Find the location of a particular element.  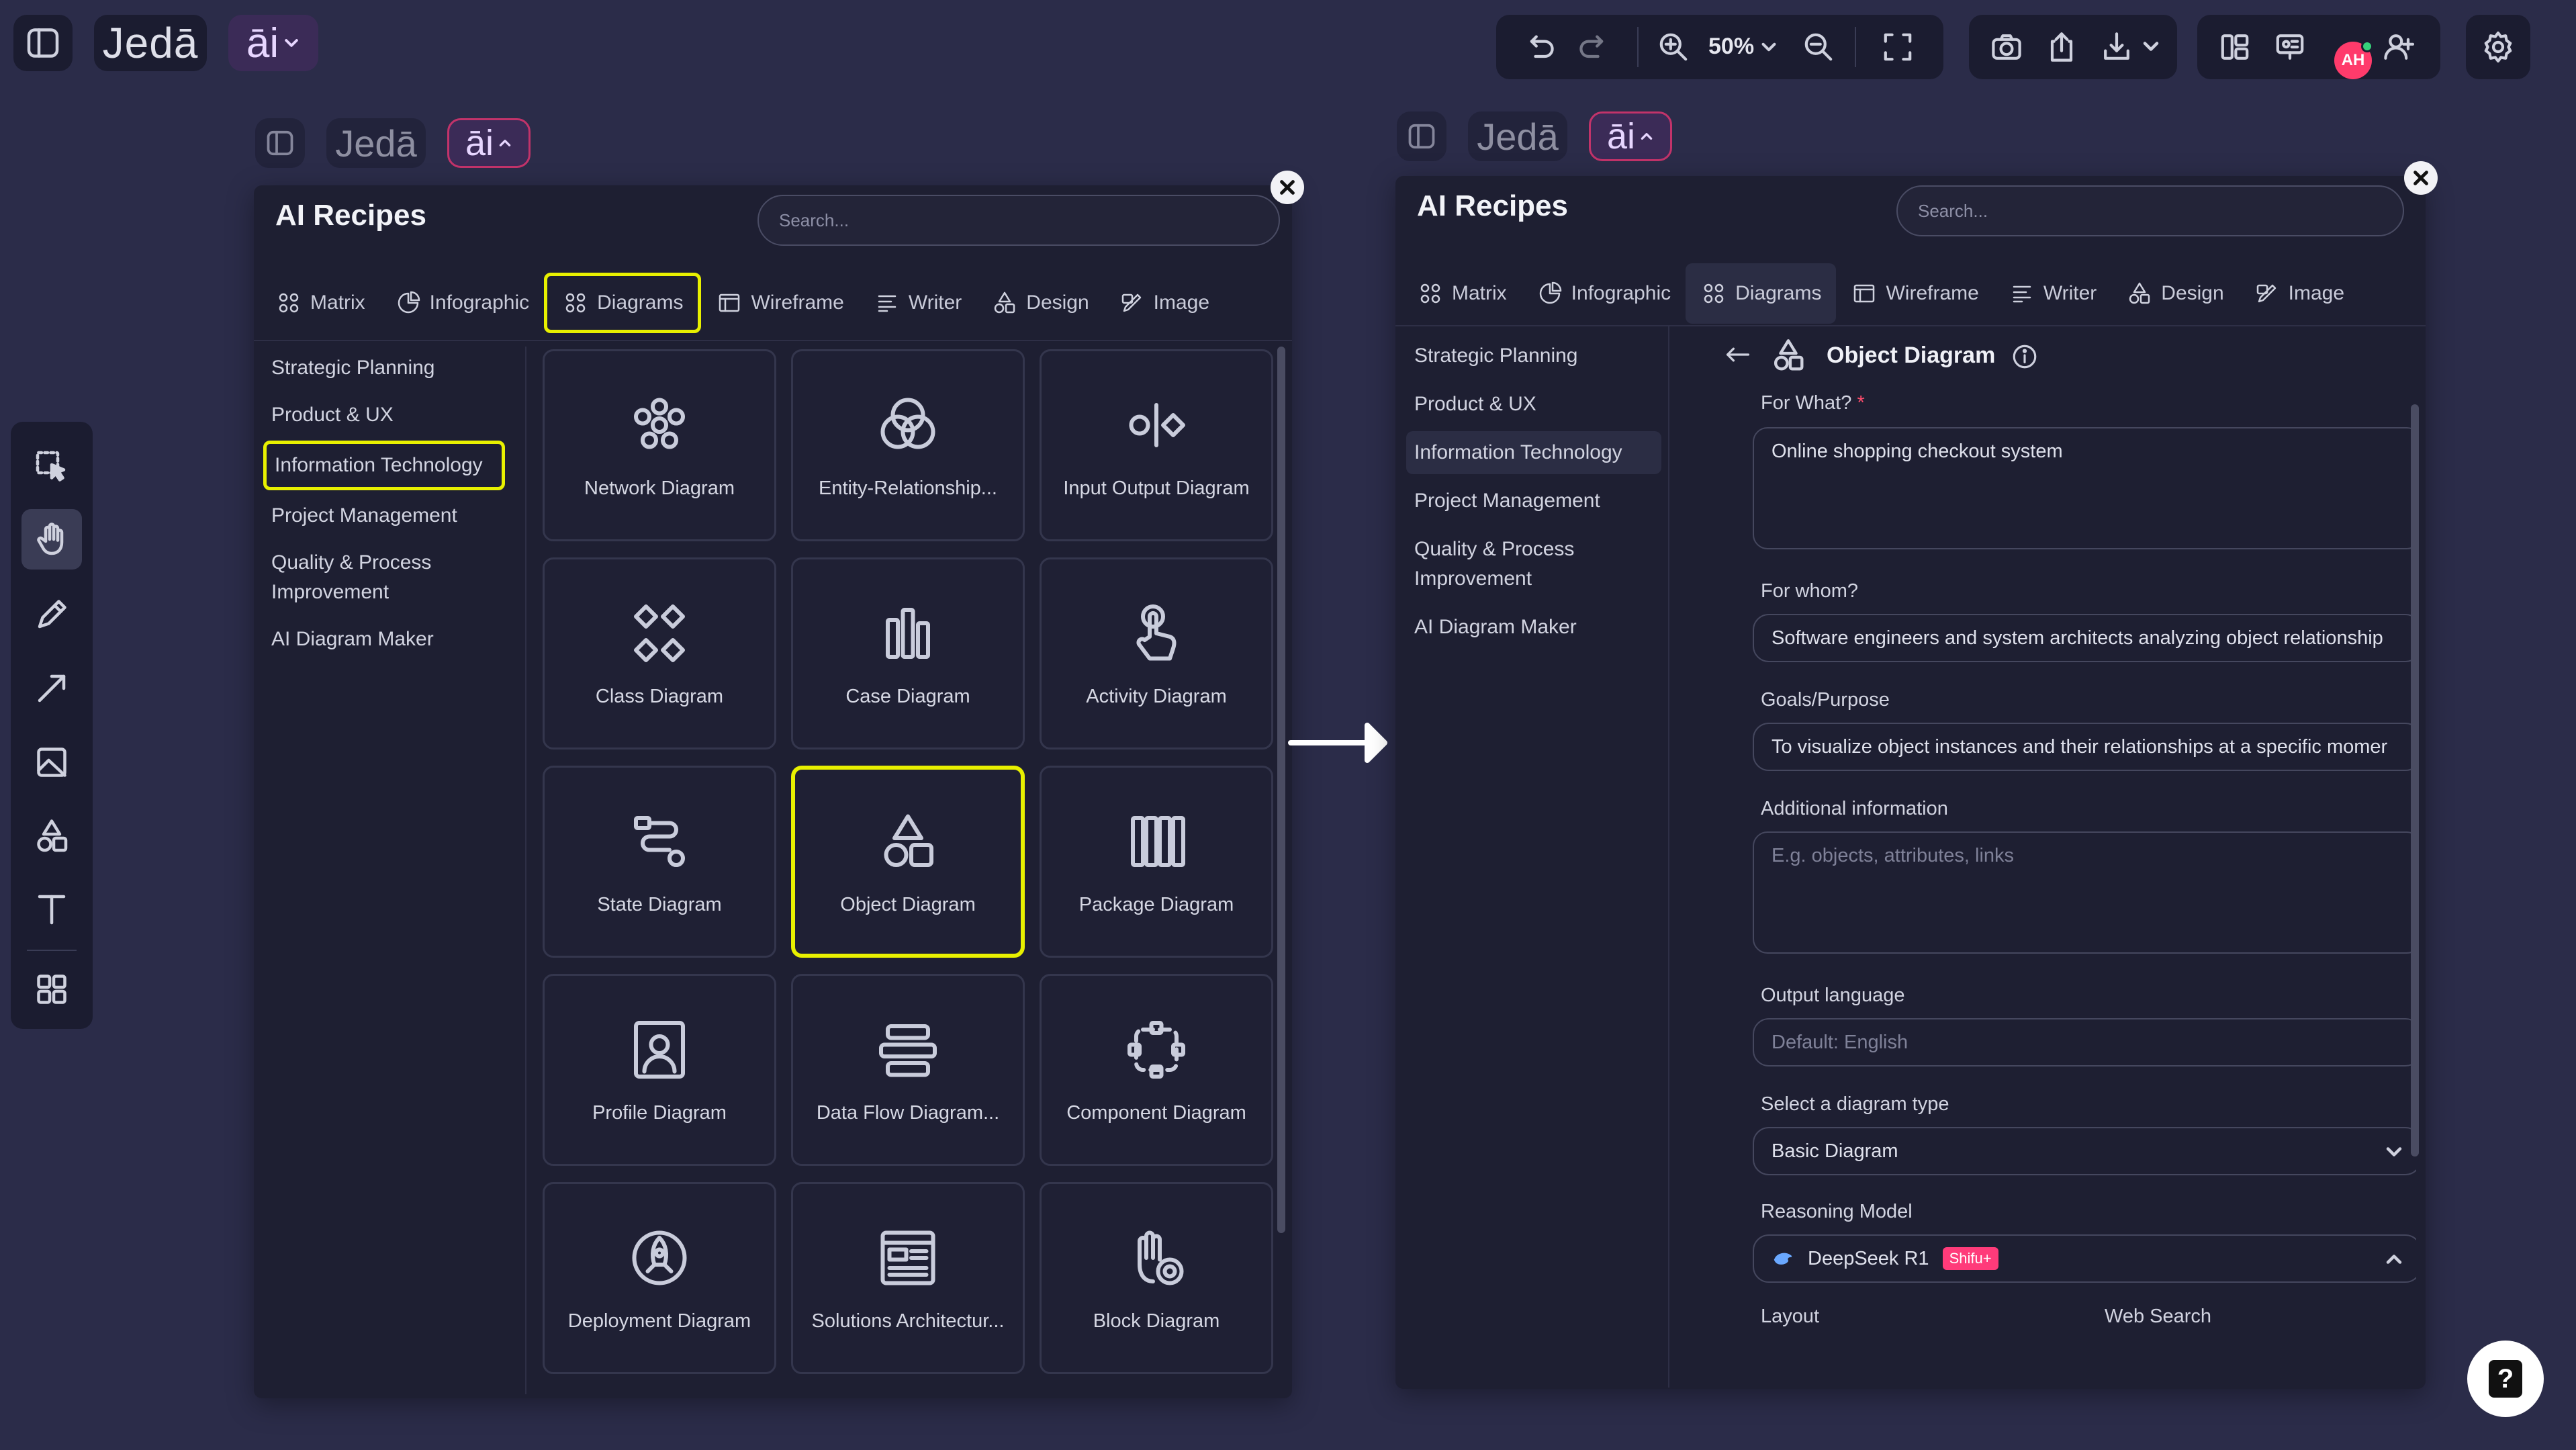

sidebar-icon is located at coordinates (280, 143).